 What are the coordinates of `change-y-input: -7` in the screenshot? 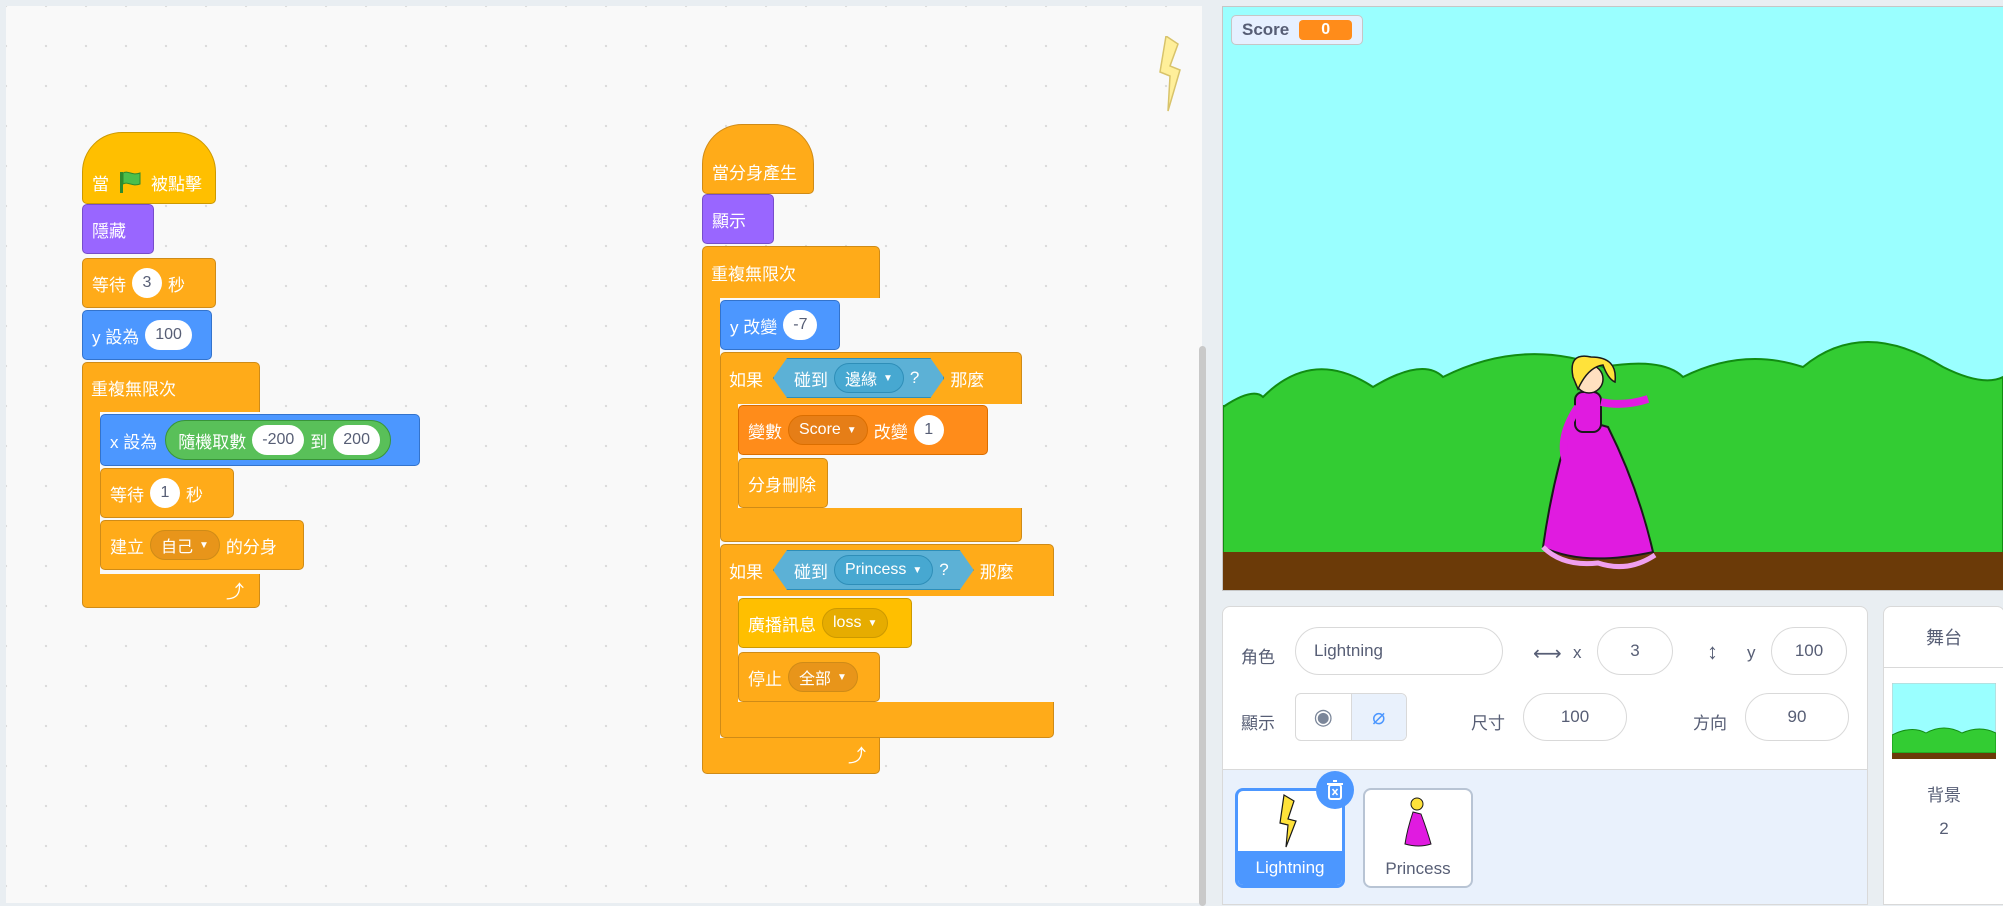 It's located at (800, 325).